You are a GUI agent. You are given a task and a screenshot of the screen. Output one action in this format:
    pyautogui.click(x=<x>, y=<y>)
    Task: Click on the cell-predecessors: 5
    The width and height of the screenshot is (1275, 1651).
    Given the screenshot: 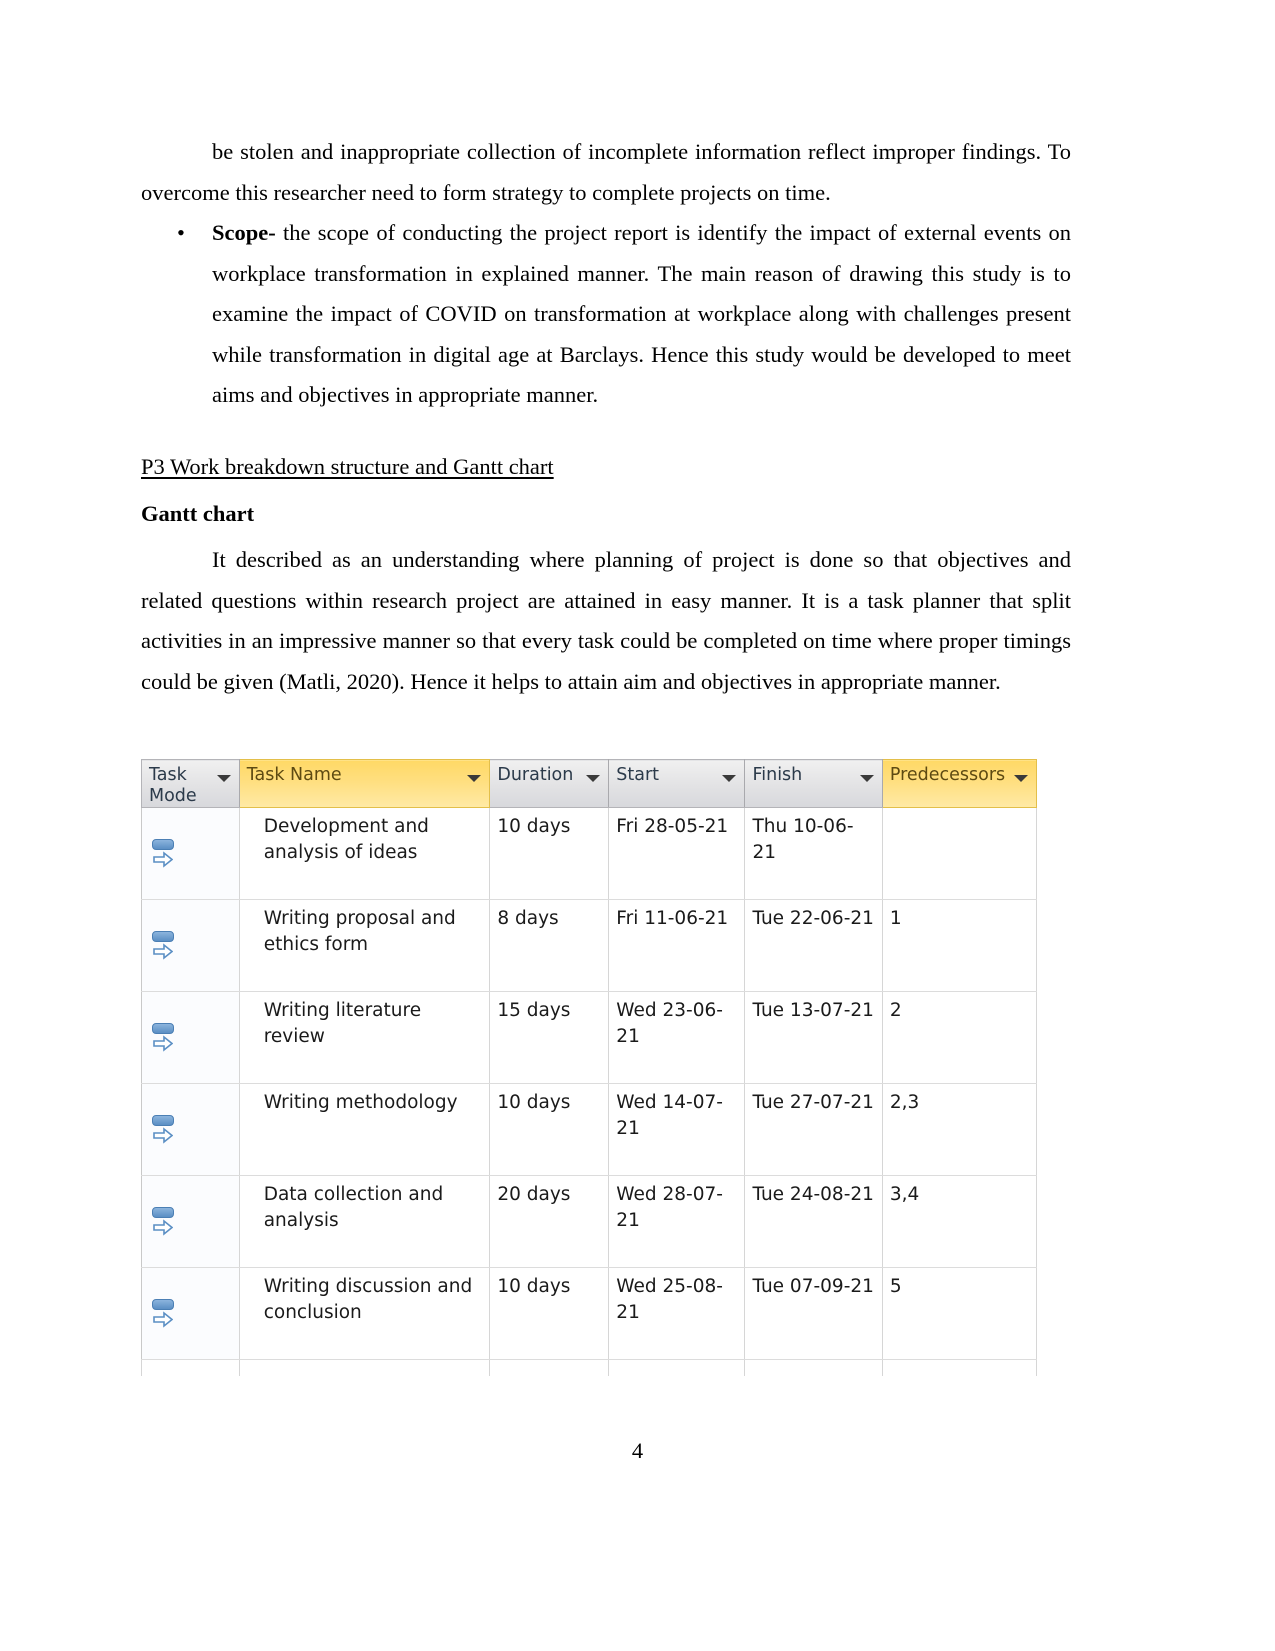 What is the action you would take?
    pyautogui.click(x=959, y=1313)
    